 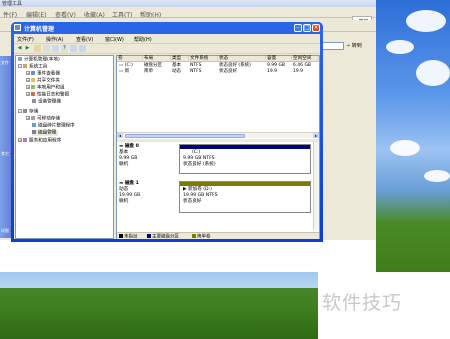 What do you see at coordinates (45, 88) in the screenshot?
I see `tree-node-local-users: + 本地用户和组` at bounding box center [45, 88].